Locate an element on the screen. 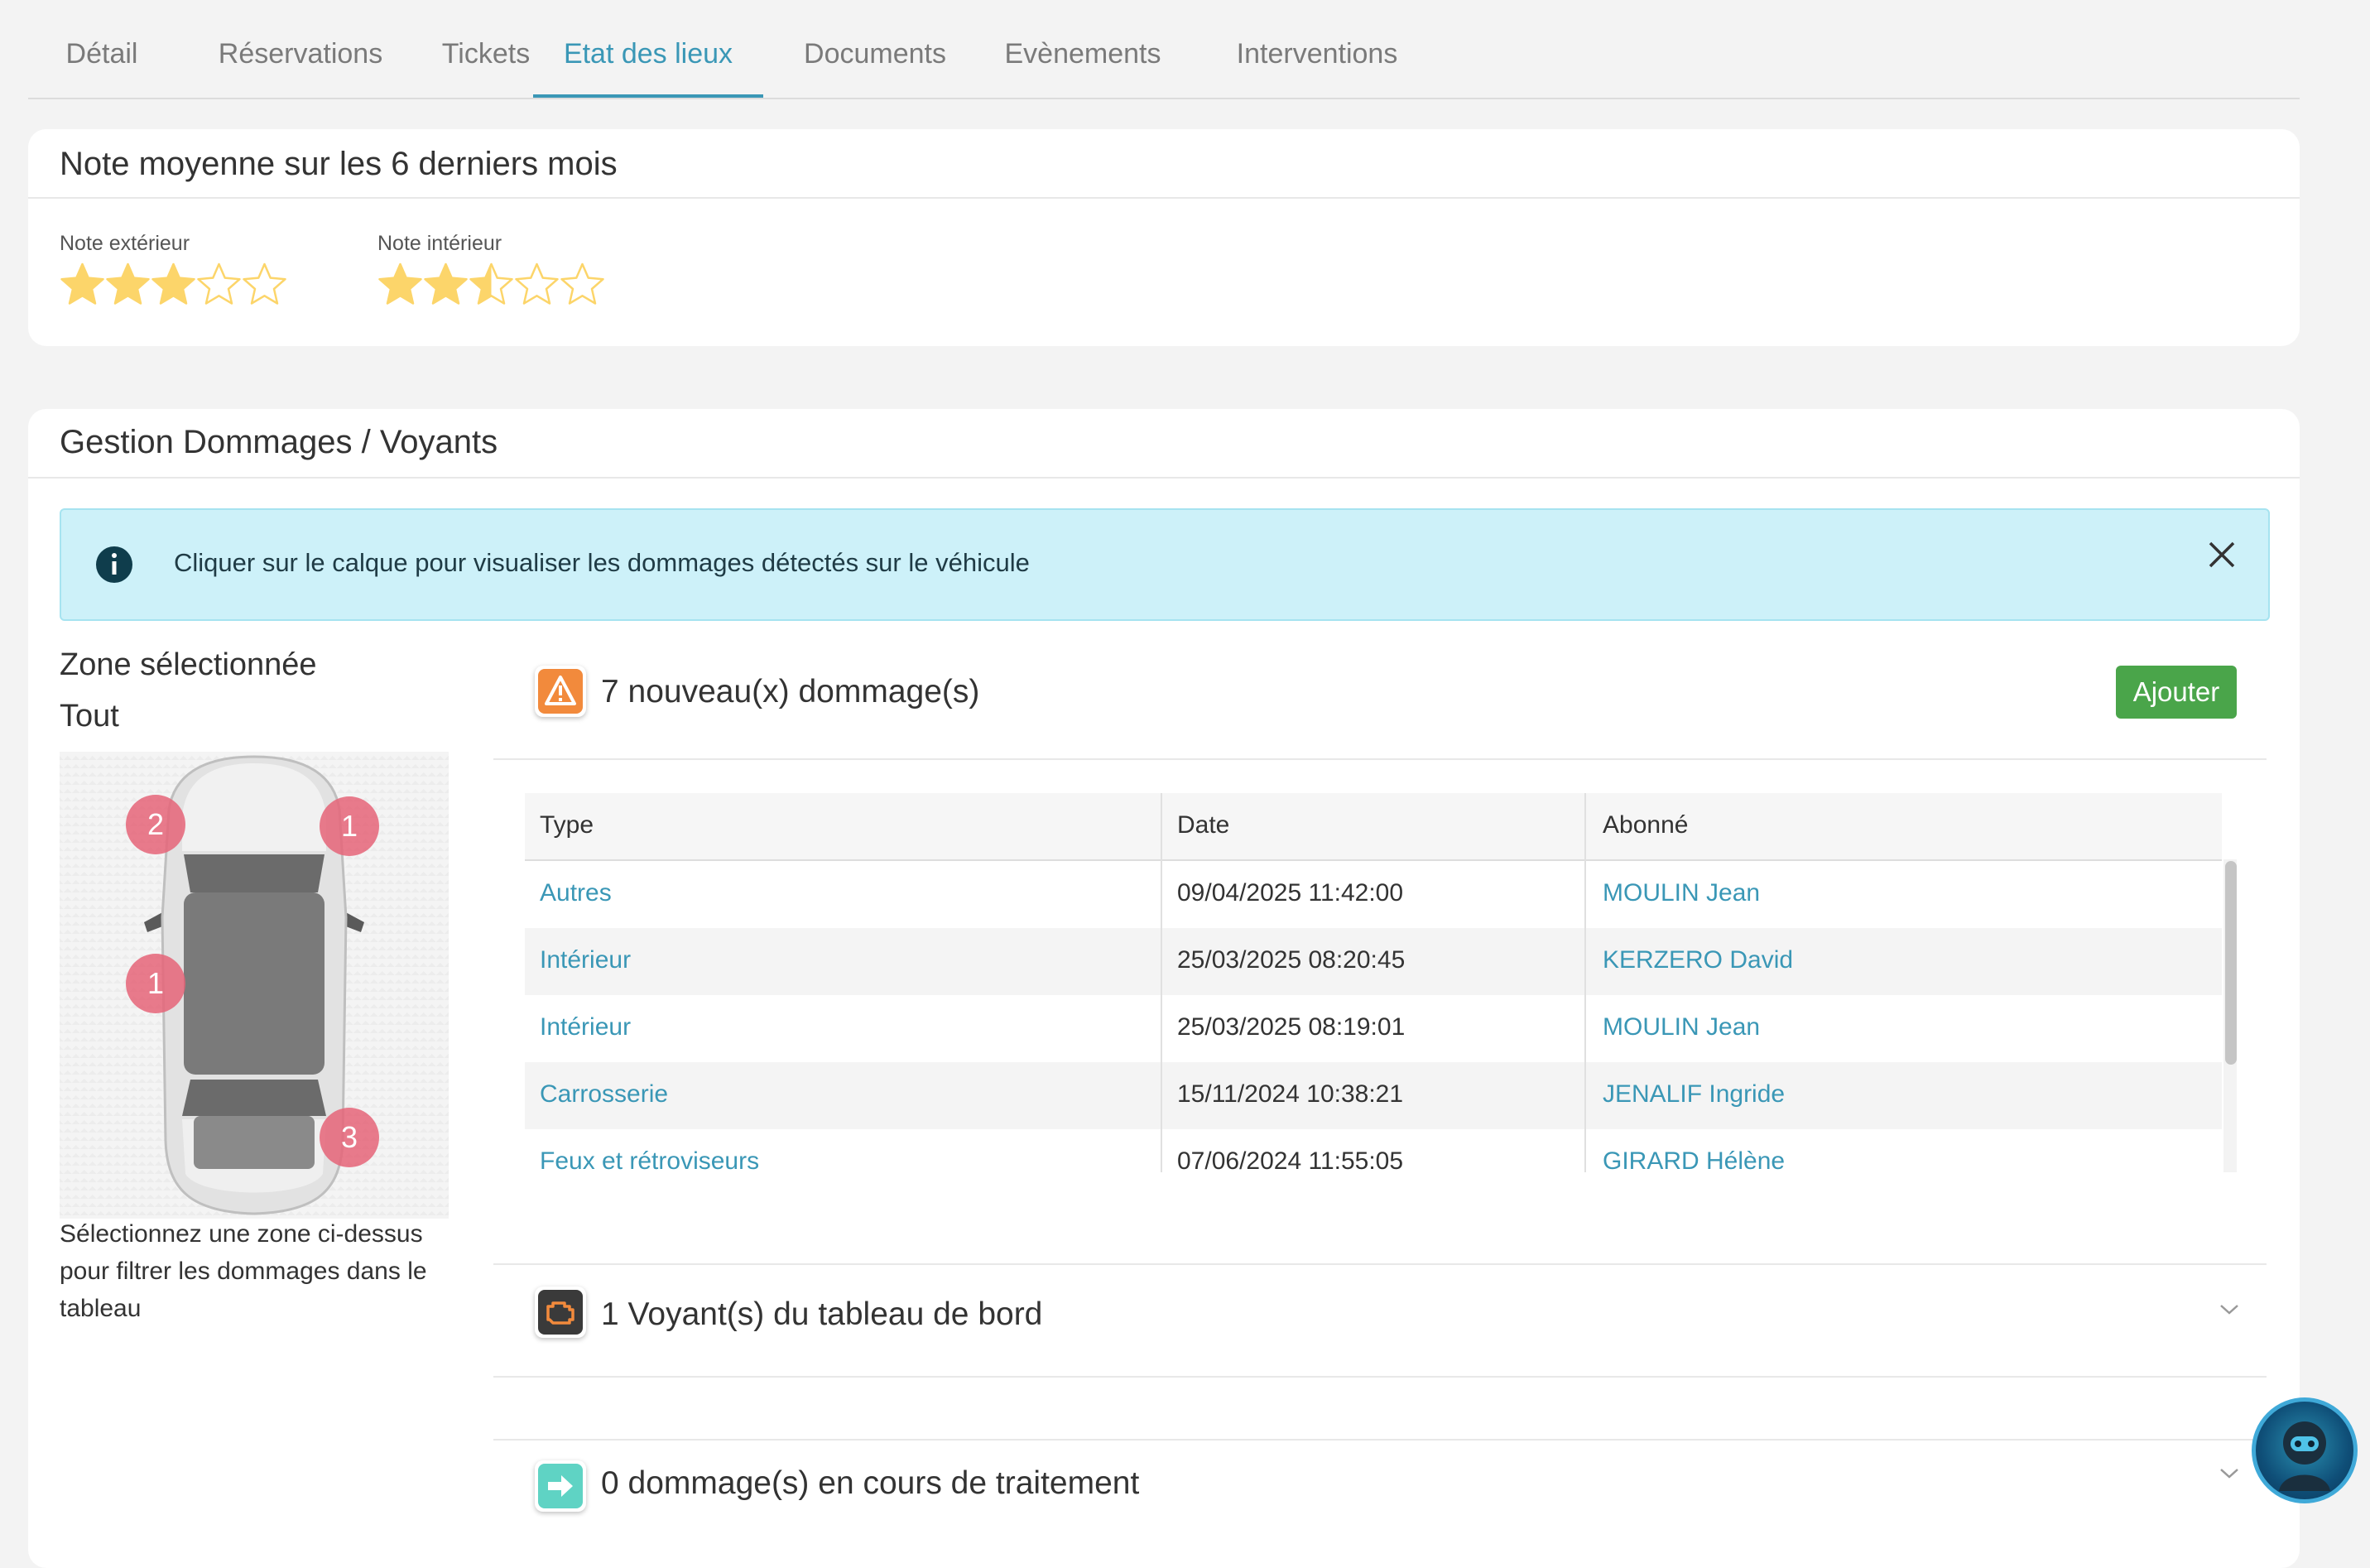 The width and height of the screenshot is (2370, 1568). assistant-avatar is located at coordinates (2305, 1450).